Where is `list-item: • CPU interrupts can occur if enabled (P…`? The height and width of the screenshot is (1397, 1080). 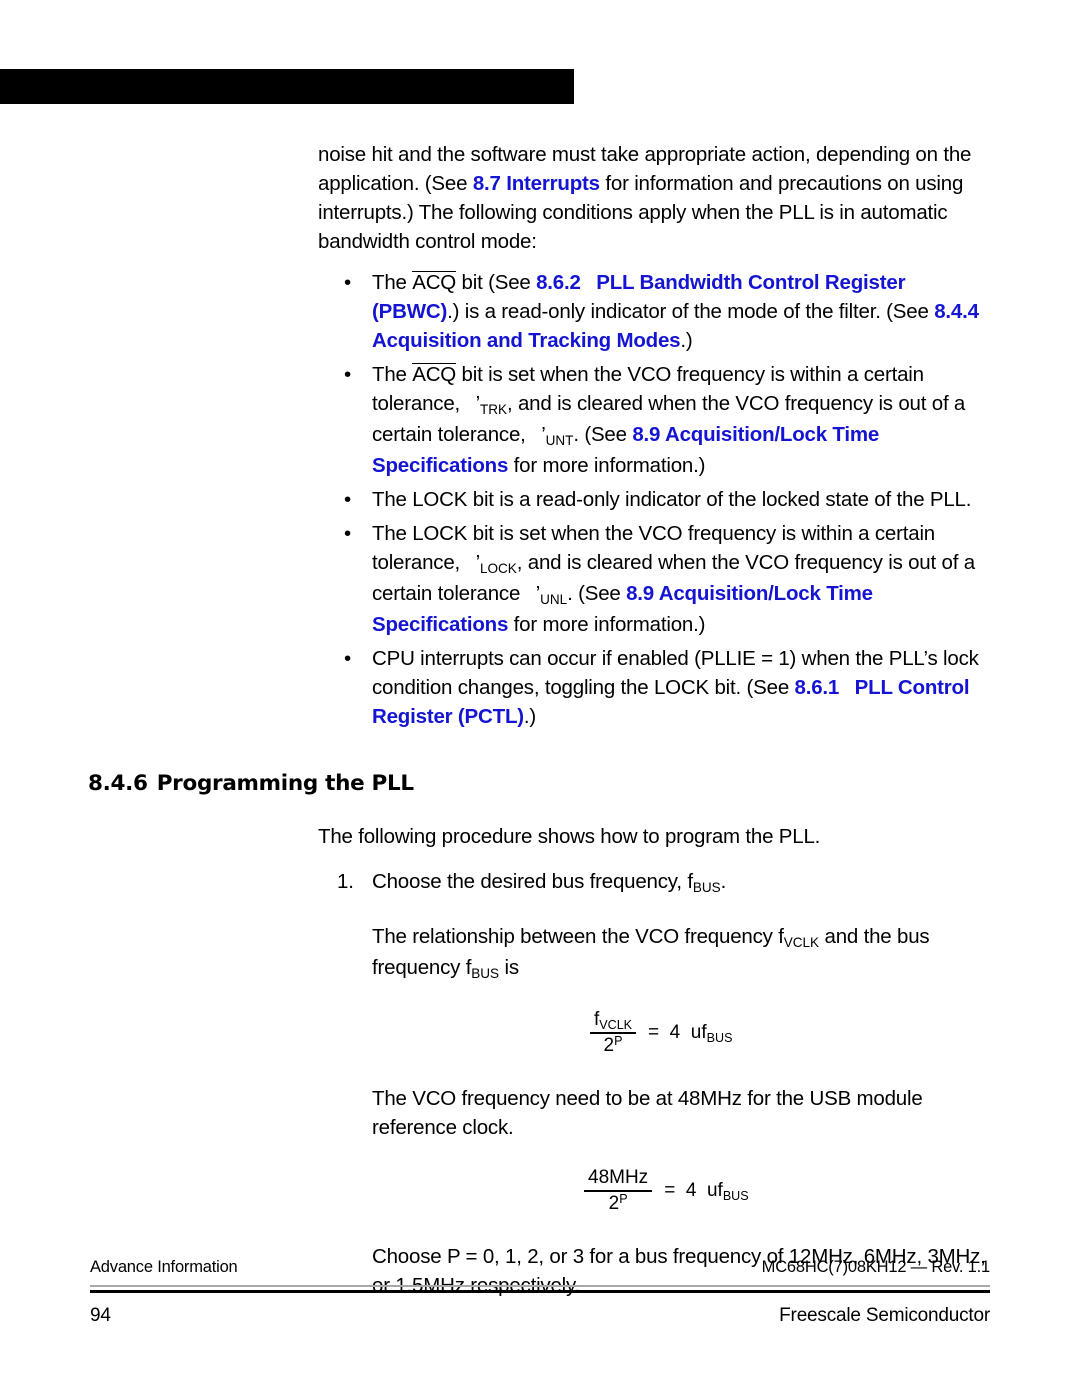
list-item: • CPU interrupts can occur if enabled (P… is located at coordinates (667, 687).